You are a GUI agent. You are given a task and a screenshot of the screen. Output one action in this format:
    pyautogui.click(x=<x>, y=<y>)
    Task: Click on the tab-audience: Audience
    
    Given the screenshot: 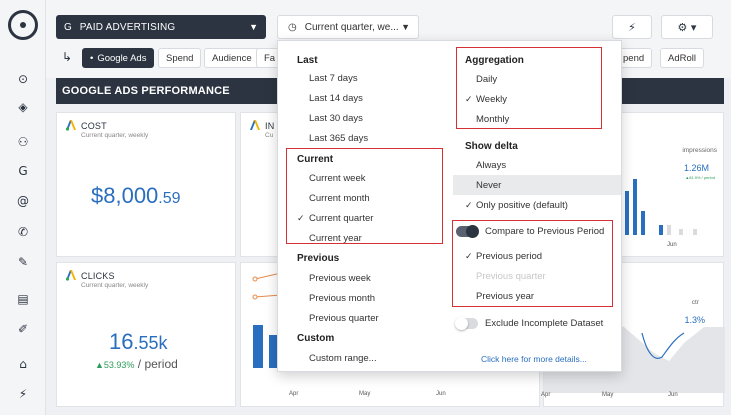 What is the action you would take?
    pyautogui.click(x=232, y=58)
    